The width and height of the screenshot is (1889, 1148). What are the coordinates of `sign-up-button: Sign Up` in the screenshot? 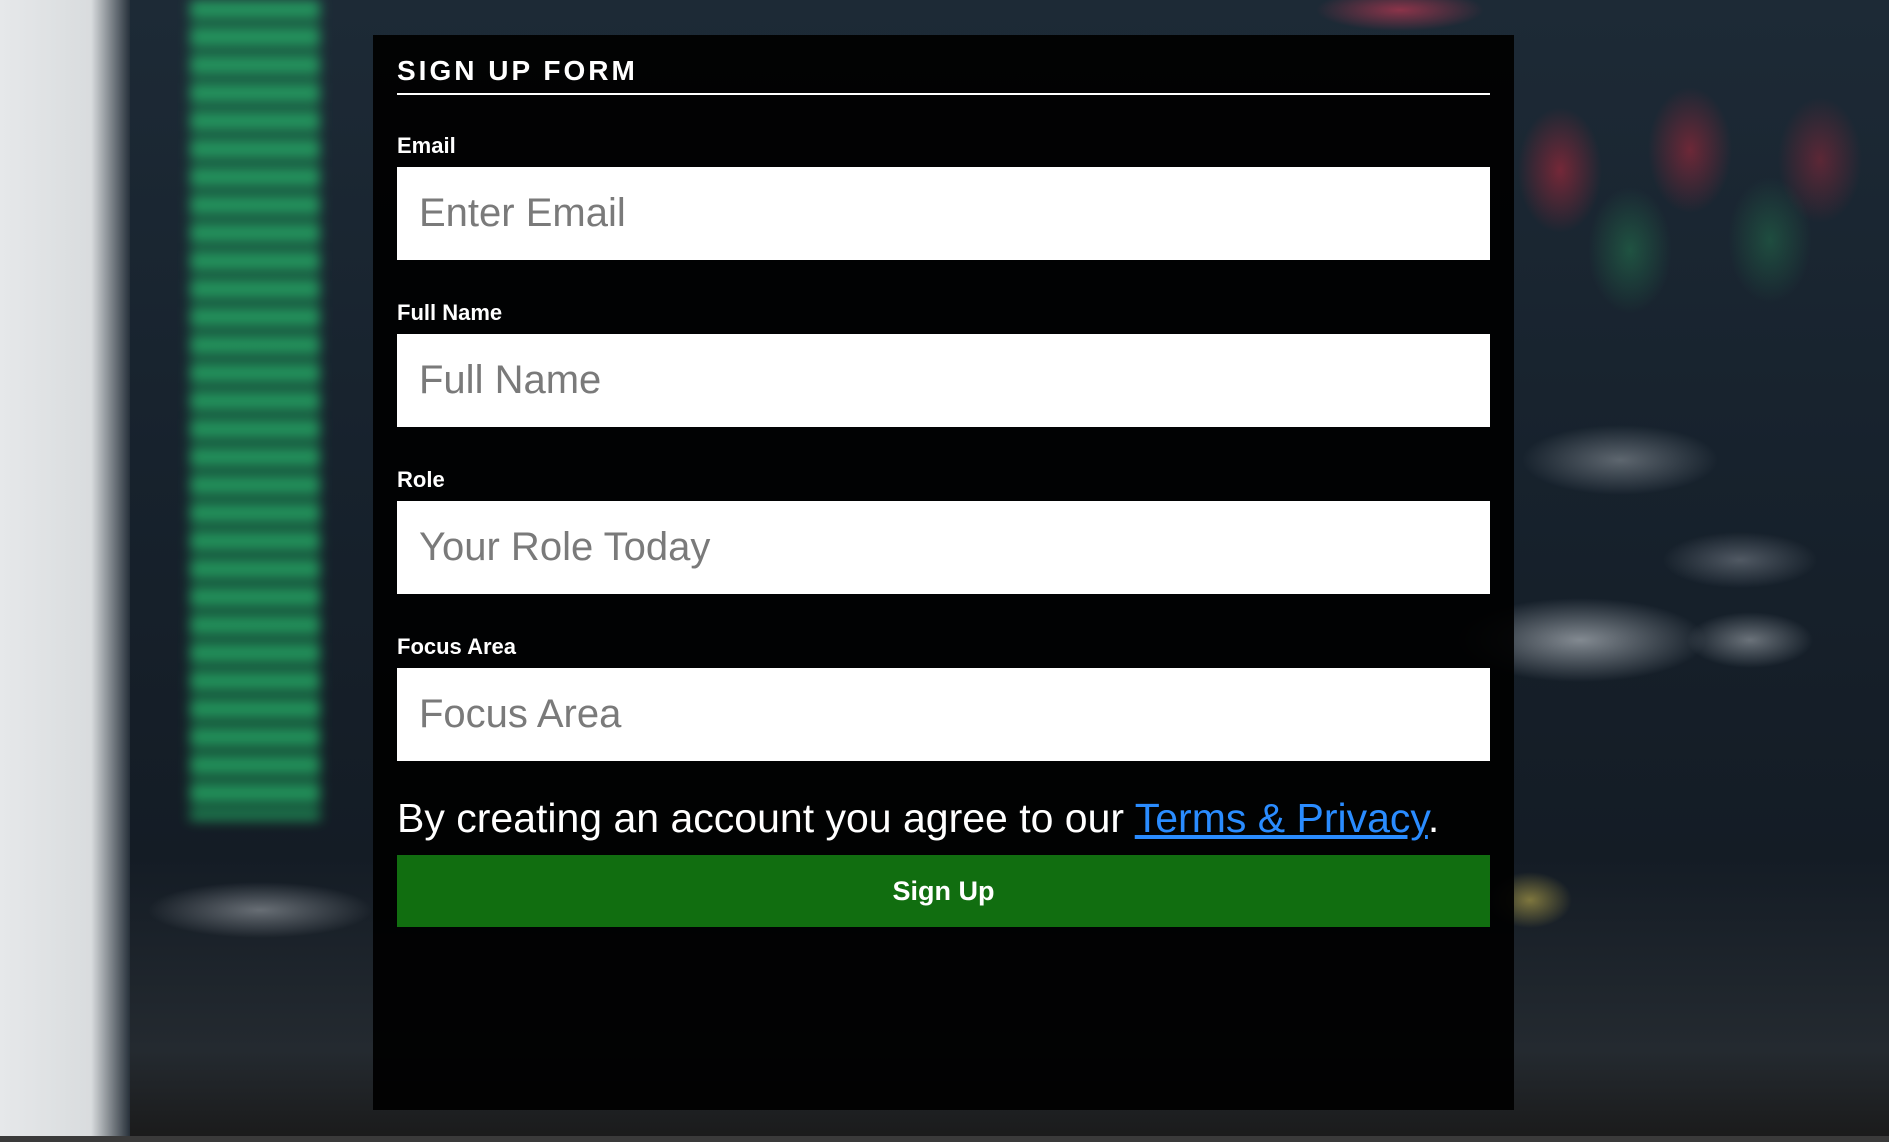 It's located at (943, 891).